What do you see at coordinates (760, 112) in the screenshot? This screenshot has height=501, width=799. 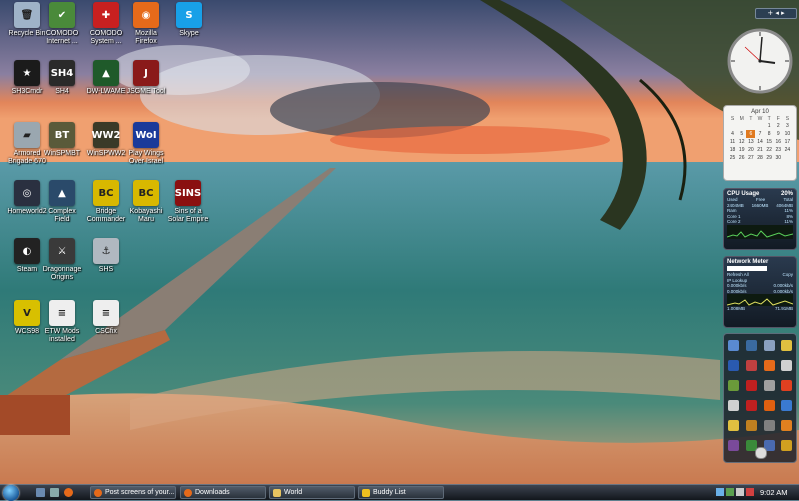 I see `calendar-month: Apr 10` at bounding box center [760, 112].